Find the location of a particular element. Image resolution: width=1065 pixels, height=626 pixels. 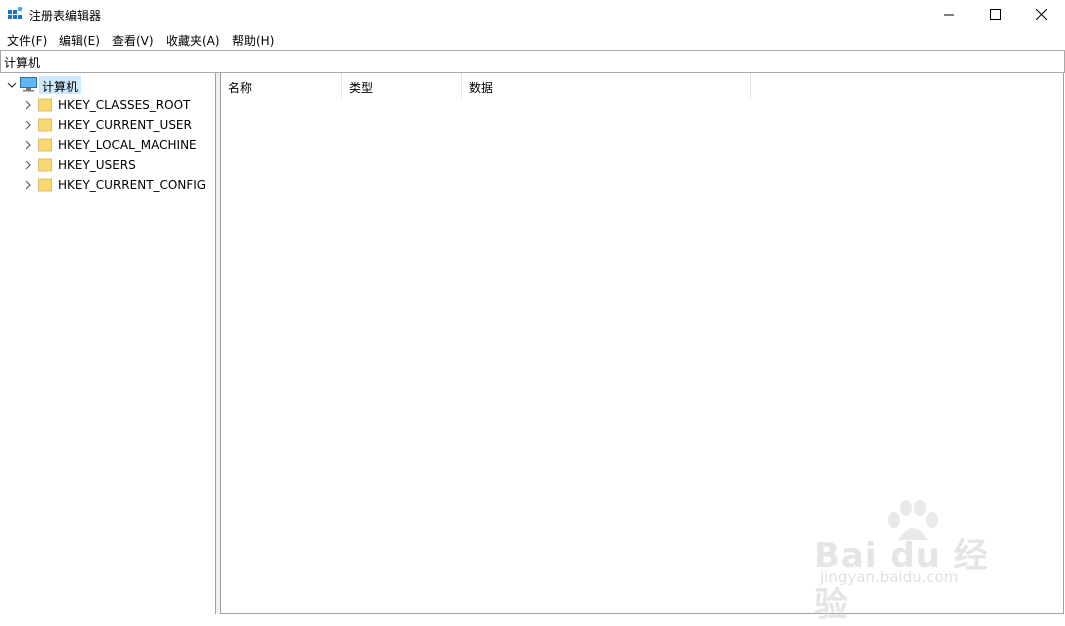

tree-item: HKEY_USERS is located at coordinates (107, 165).